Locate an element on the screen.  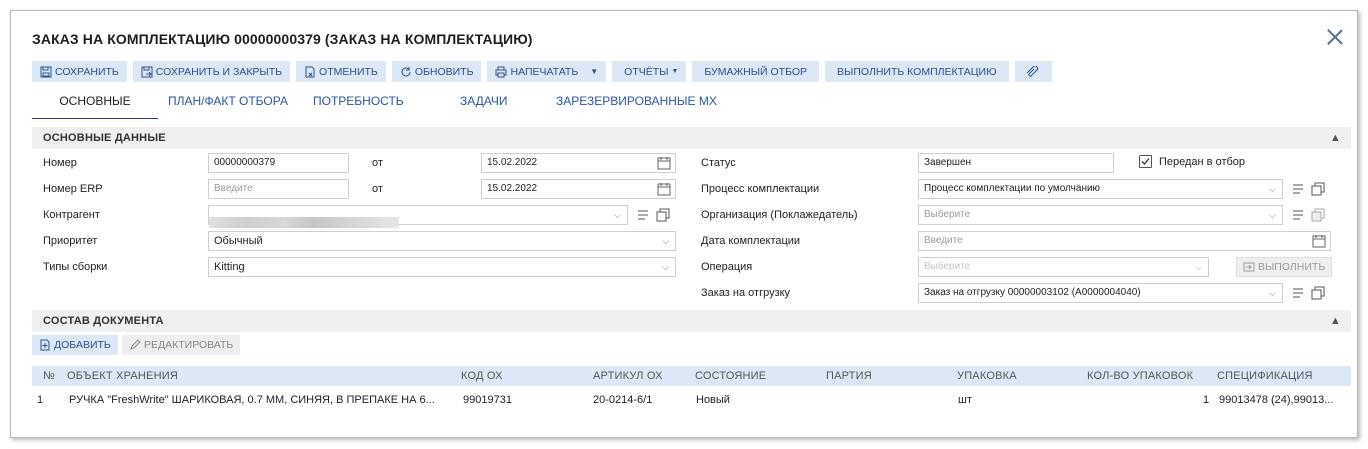
save-icon is located at coordinates (46, 71).